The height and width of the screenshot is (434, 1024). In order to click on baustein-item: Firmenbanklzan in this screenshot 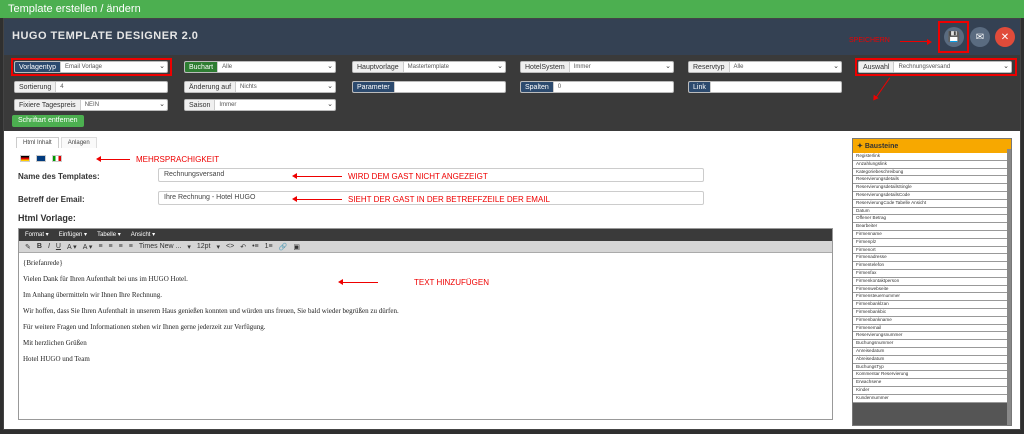, I will do `click(930, 305)`.